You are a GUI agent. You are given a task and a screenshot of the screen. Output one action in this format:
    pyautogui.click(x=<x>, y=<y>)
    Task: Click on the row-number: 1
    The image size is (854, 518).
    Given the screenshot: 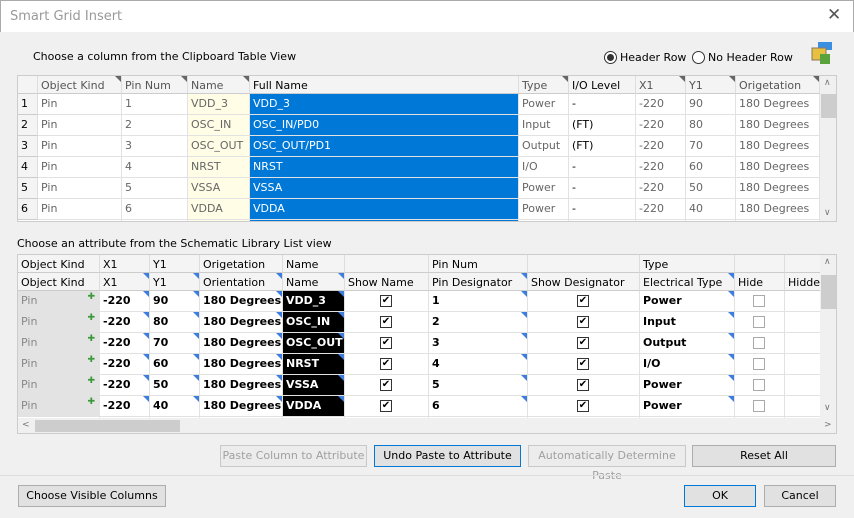 What is the action you would take?
    pyautogui.click(x=28, y=104)
    